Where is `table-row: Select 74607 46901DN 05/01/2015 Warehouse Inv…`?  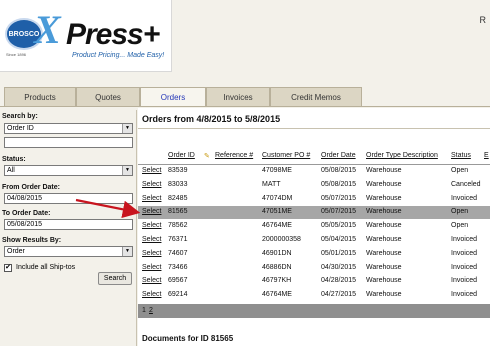
table-row: Select 74607 46901DN 05/01/2015 Warehouse Inv… is located at coordinates (314, 254).